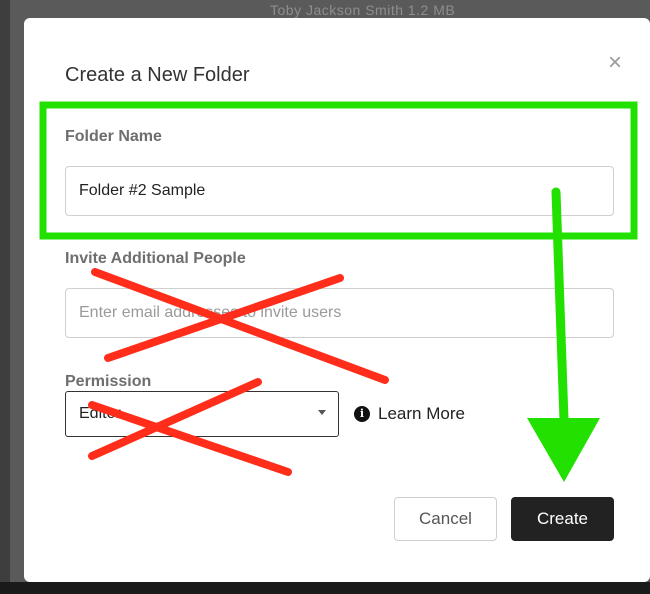 Image resolution: width=650 pixels, height=594 pixels. I want to click on background-edge, so click(5, 297).